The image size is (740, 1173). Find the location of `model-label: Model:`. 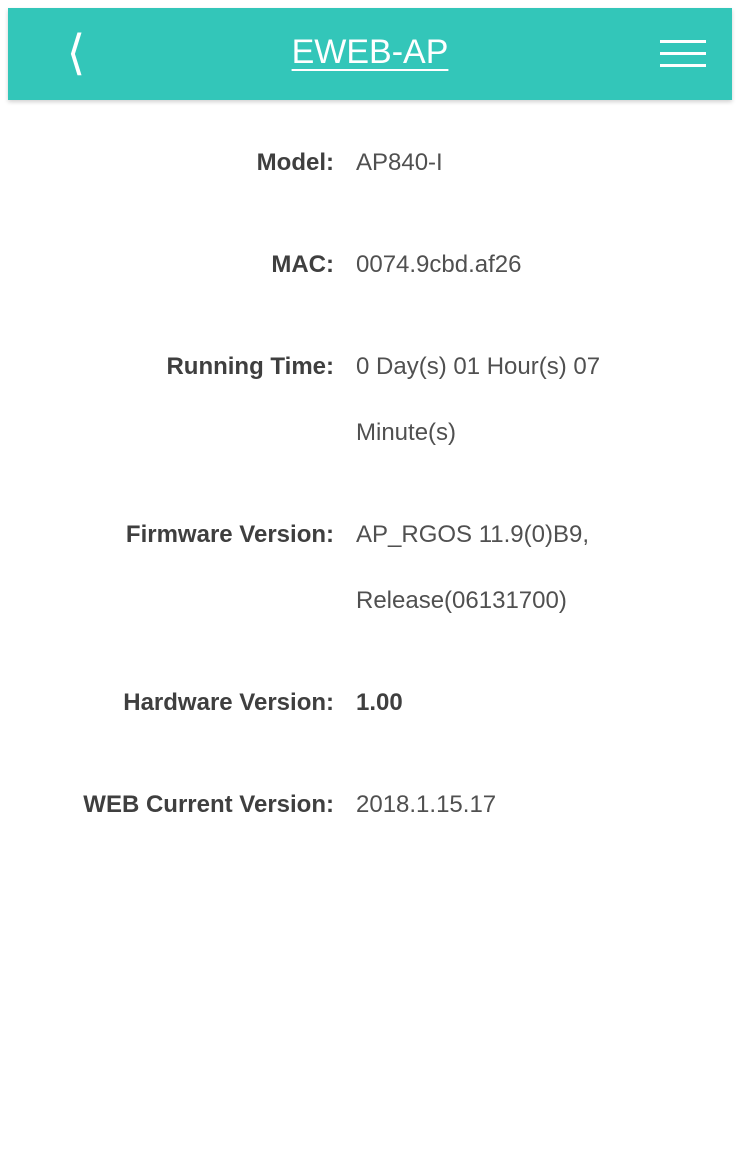

model-label: Model: is located at coordinates (295, 162).